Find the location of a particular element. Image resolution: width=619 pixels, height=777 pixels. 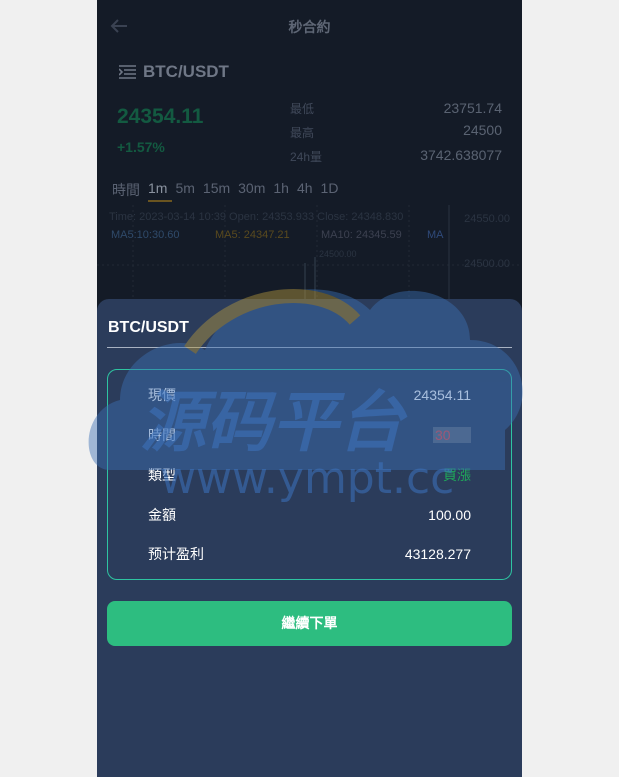

sheet-title: BTC/USDT is located at coordinates (148, 327).